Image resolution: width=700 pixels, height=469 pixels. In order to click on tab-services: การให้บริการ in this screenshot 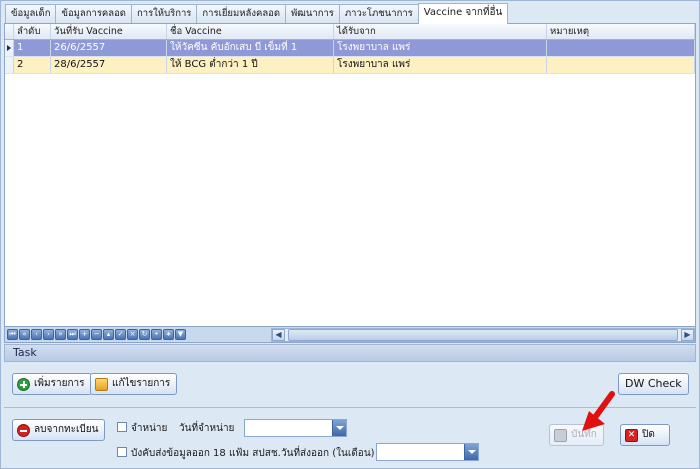, I will do `click(164, 13)`.